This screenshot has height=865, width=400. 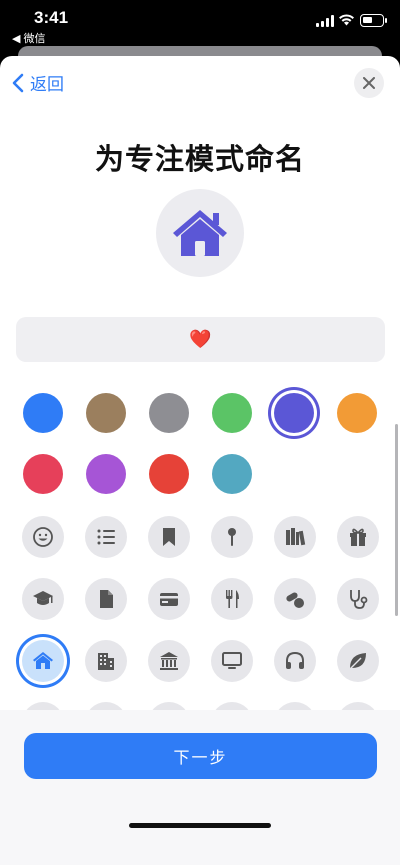 I want to click on status-time: 3:41, so click(x=51, y=17).